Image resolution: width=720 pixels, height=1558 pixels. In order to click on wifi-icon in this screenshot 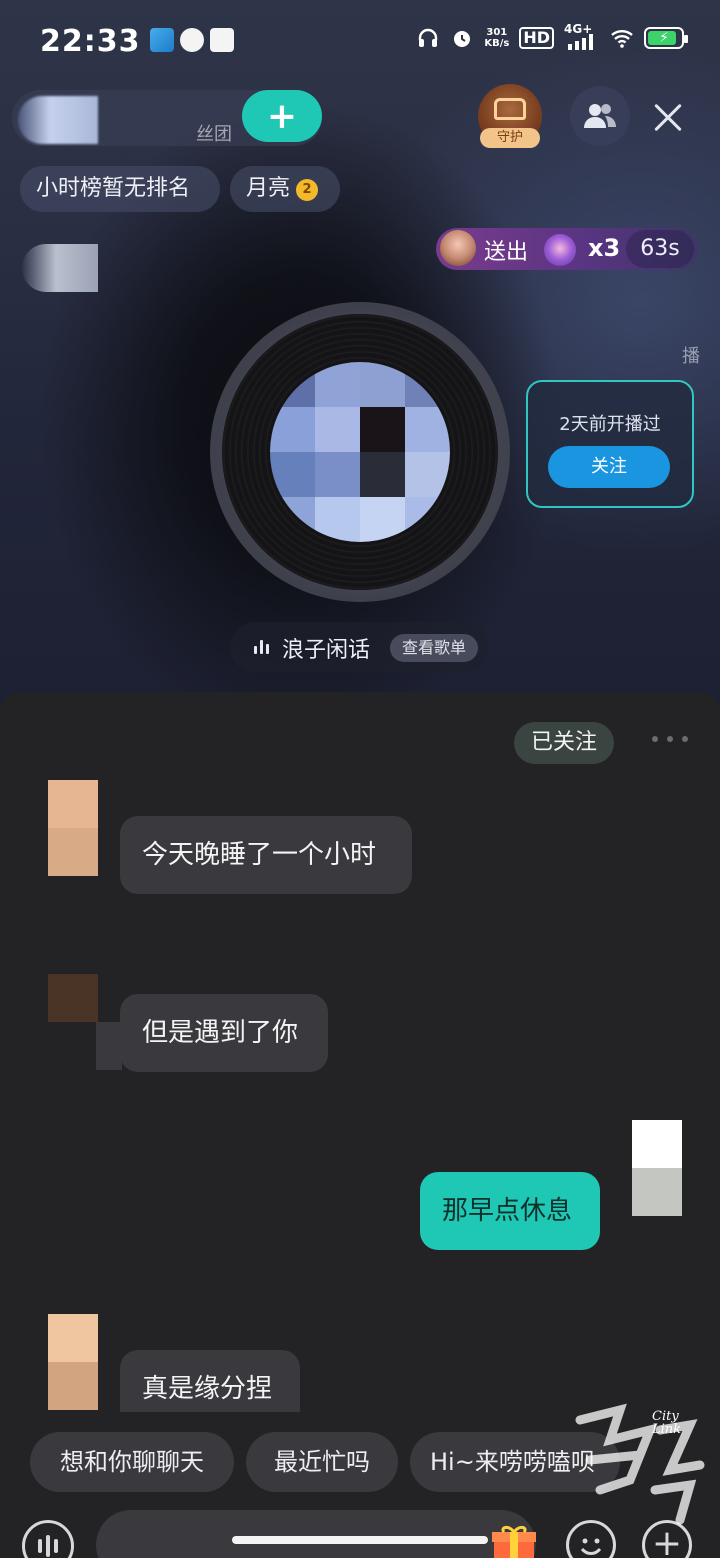, I will do `click(622, 39)`.